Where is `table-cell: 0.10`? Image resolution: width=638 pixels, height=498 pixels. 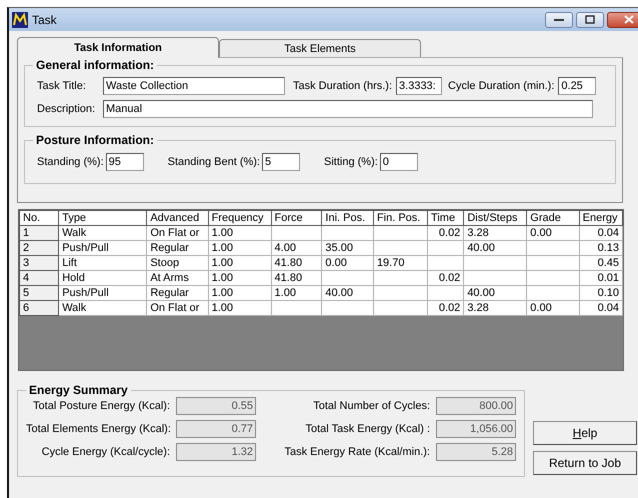 table-cell: 0.10 is located at coordinates (600, 293).